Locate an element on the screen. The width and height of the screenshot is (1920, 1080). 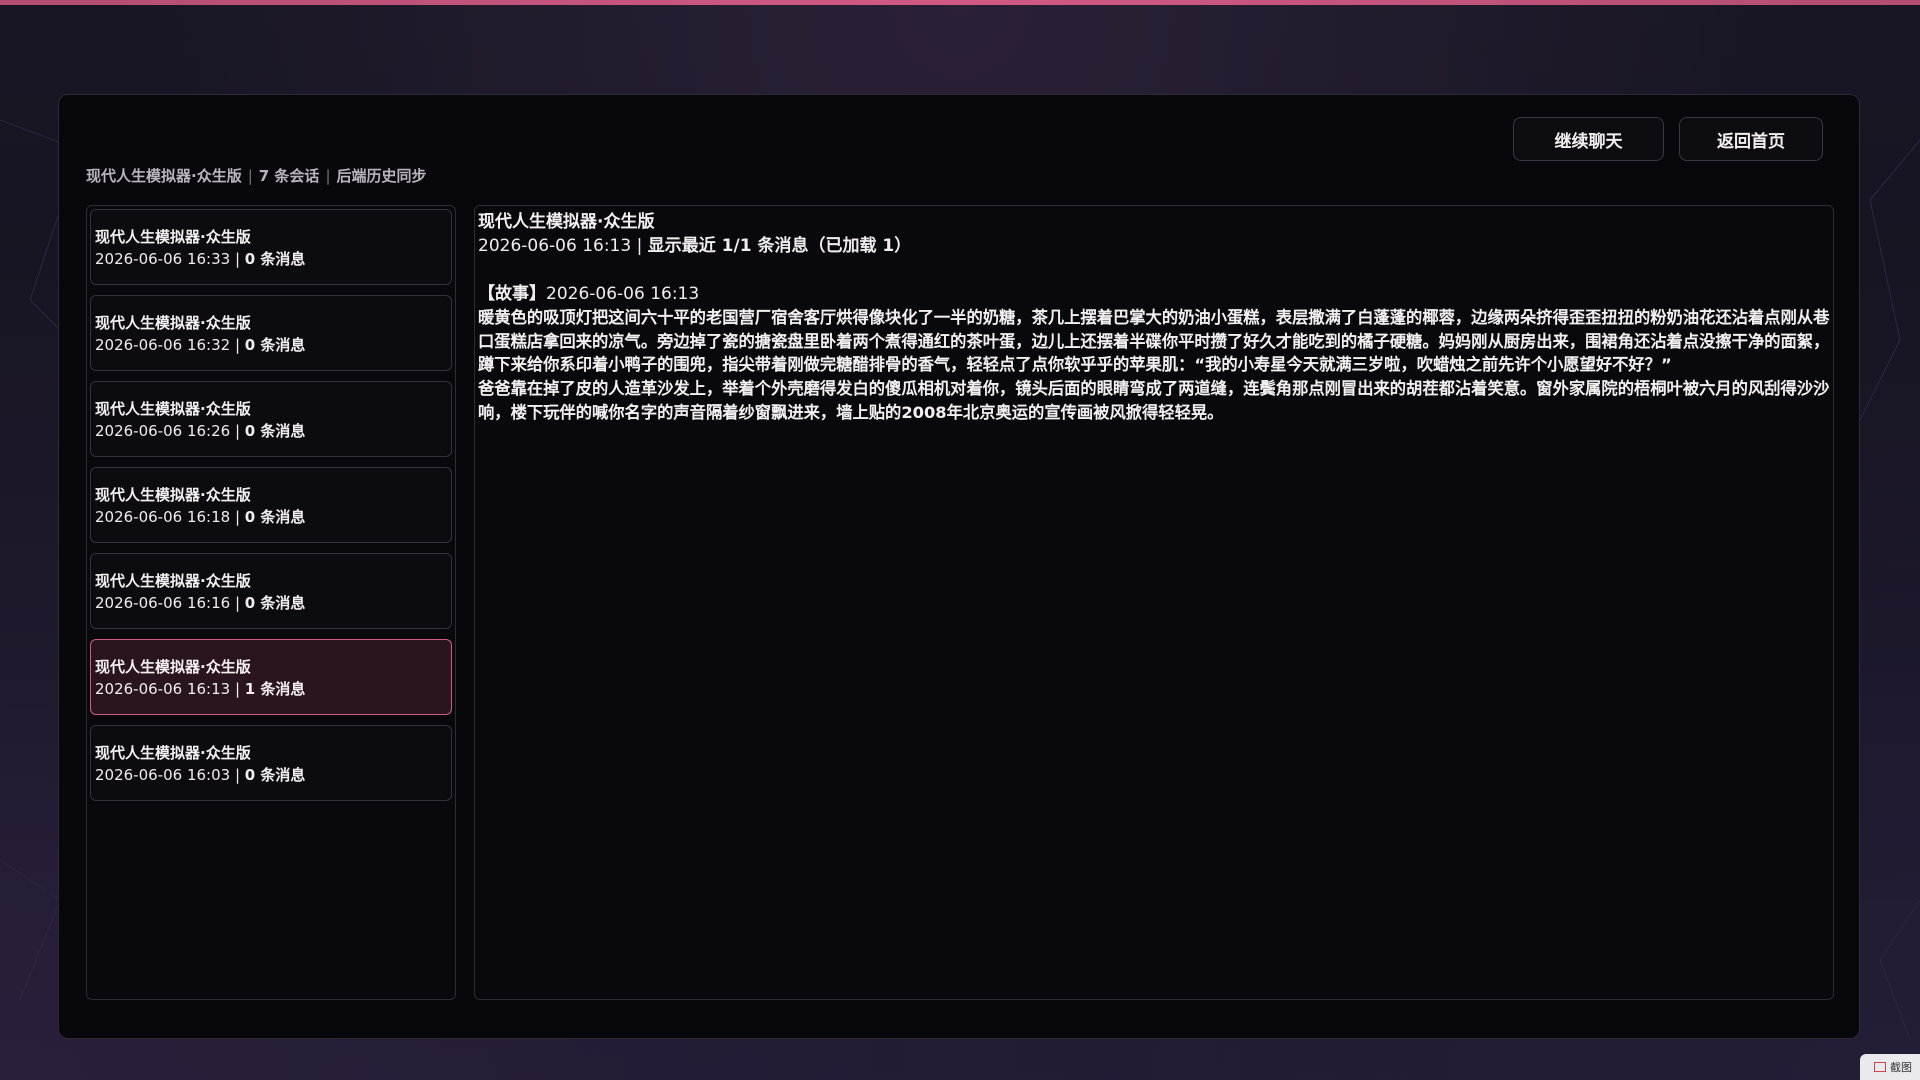
back-home-button: 返回首页 is located at coordinates (1751, 139).